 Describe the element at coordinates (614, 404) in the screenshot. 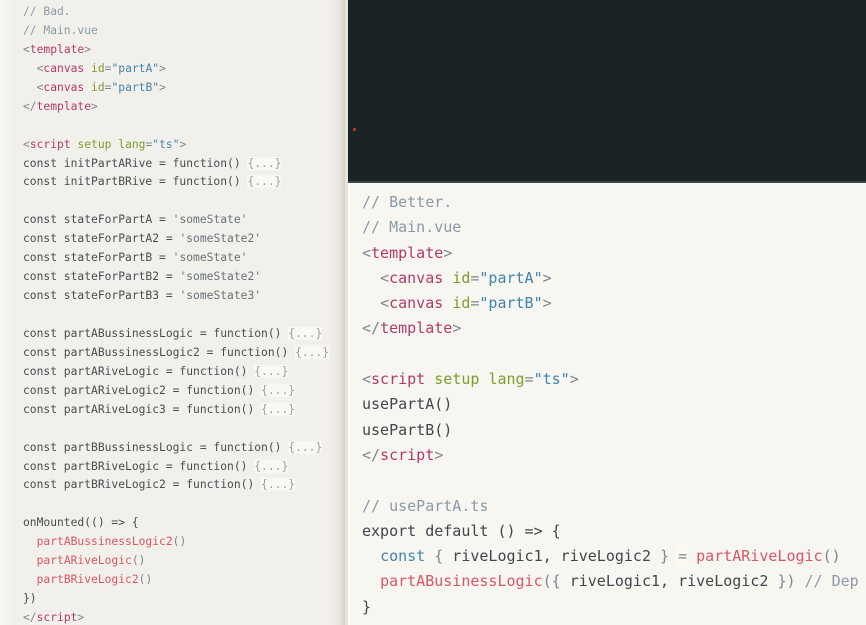

I see `code-line: usePartA()` at that location.